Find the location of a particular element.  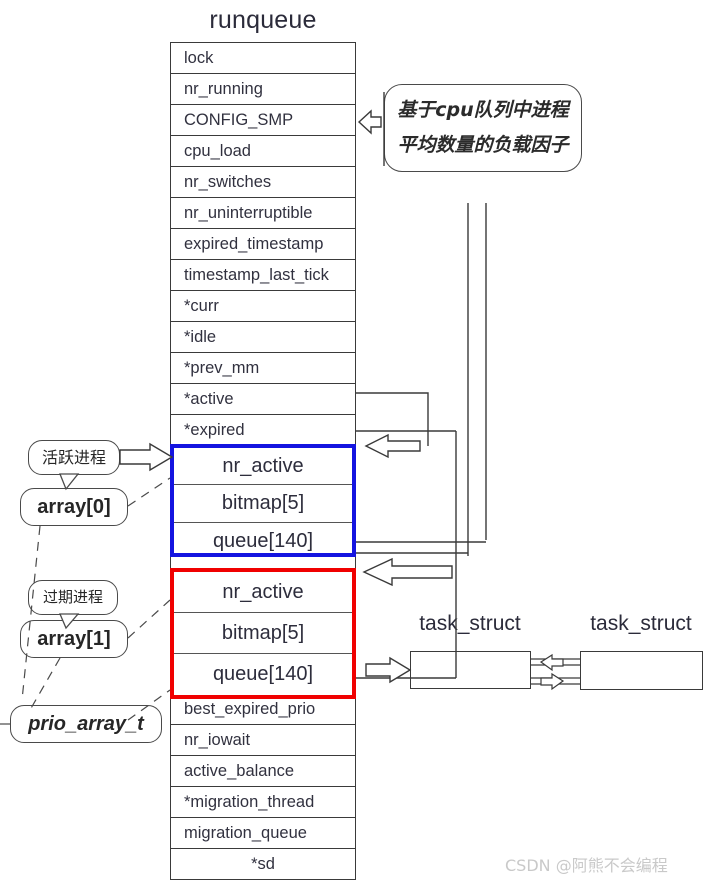

label-active-process: 活跃进程 is located at coordinates (74, 457).